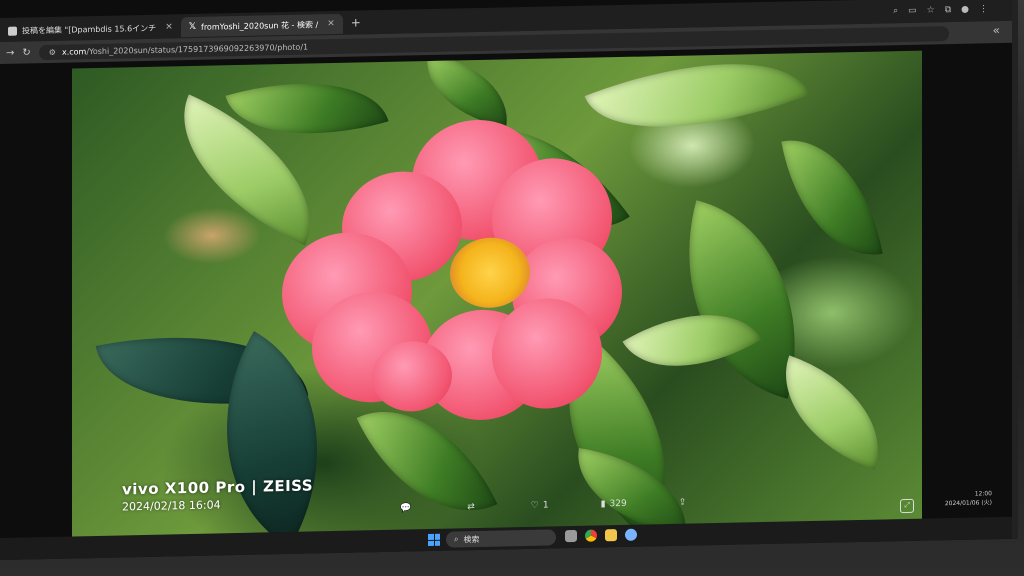 This screenshot has width=1024, height=576. I want to click on collapse-panel-icon: «, so click(996, 30).